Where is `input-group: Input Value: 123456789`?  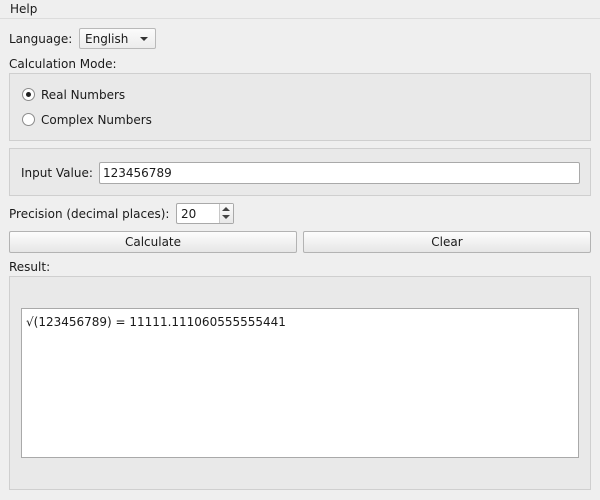
input-group: Input Value: 123456789 is located at coordinates (300, 172).